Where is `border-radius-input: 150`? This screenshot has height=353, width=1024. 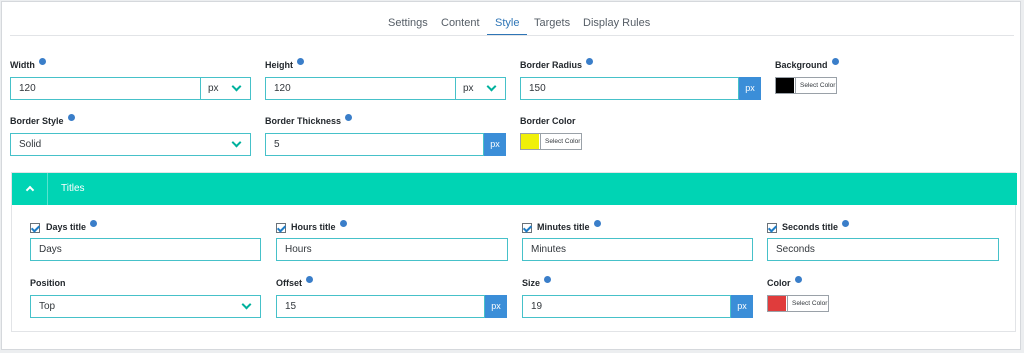
border-radius-input: 150 is located at coordinates (629, 88).